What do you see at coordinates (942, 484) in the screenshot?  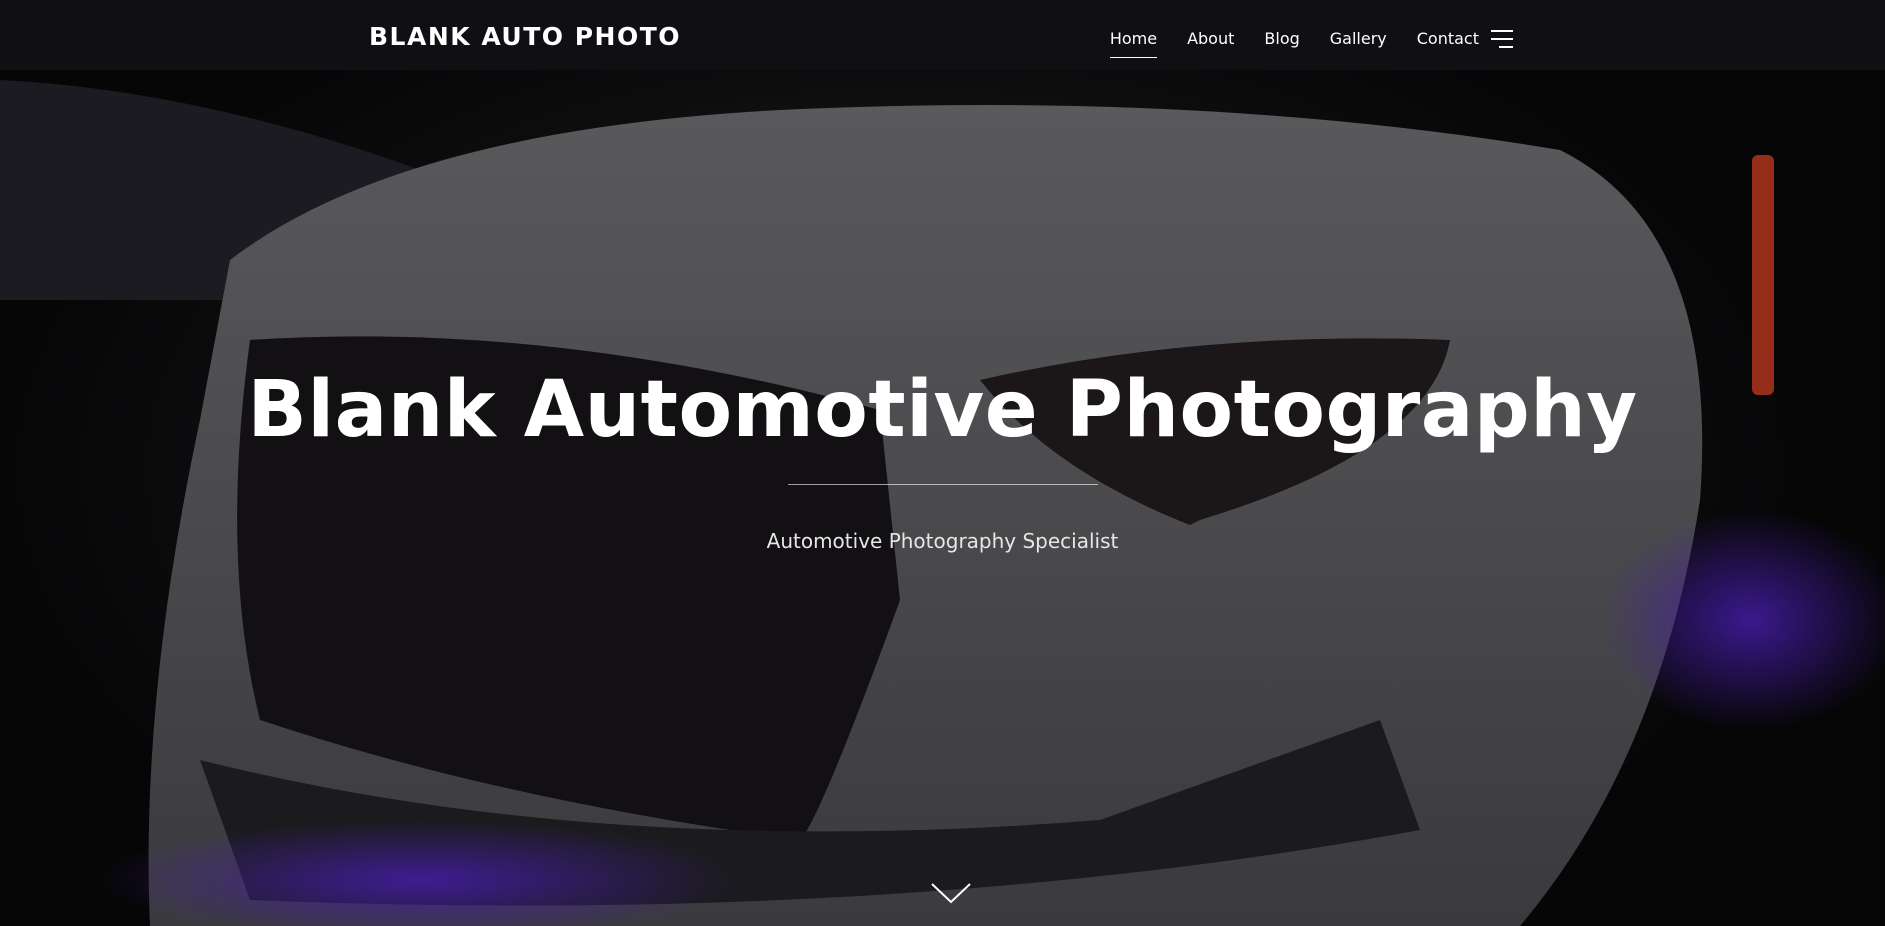 I see `hero-divider` at bounding box center [942, 484].